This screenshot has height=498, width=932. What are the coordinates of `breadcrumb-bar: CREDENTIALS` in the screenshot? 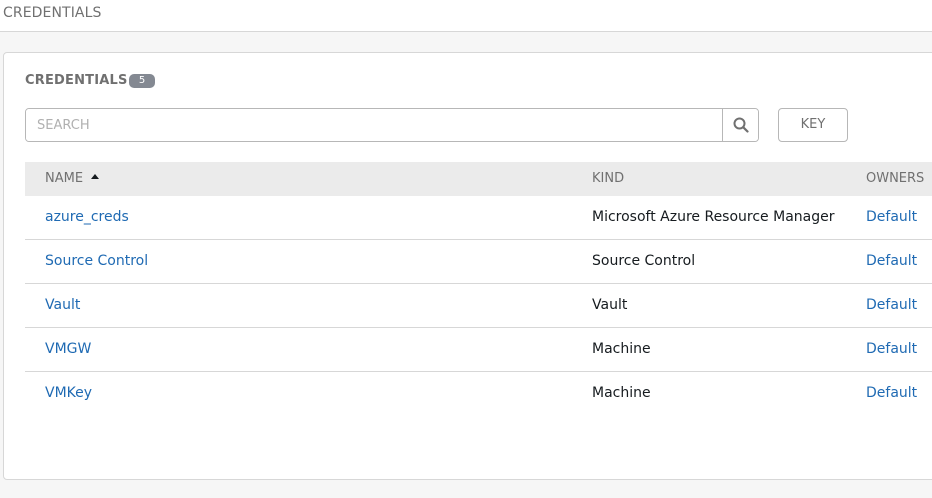 It's located at (466, 16).